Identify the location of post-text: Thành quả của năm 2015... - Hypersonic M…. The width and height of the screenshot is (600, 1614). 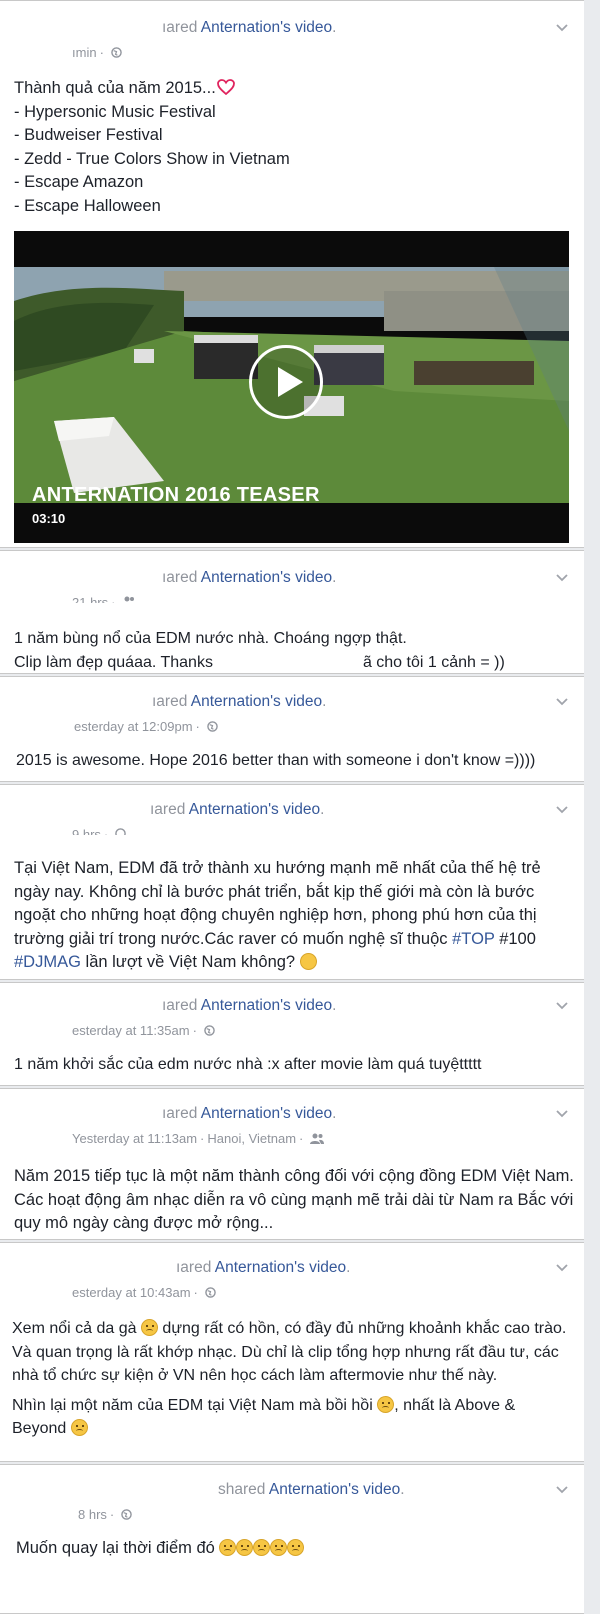
(152, 147).